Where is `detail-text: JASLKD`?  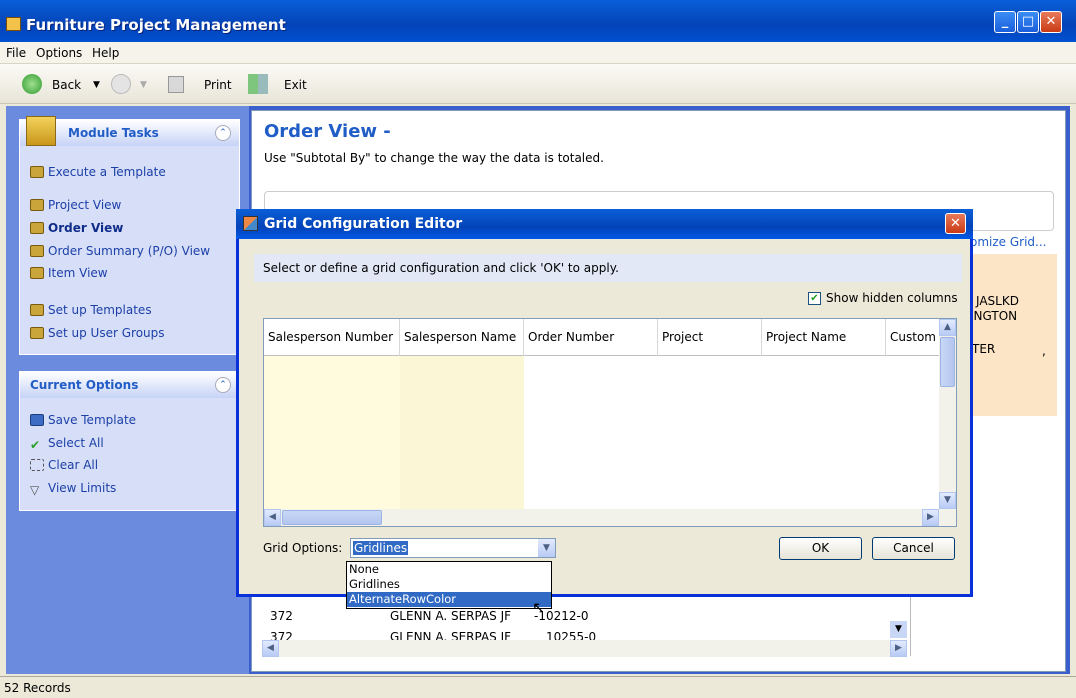
detail-text: JASLKD is located at coordinates (997, 301).